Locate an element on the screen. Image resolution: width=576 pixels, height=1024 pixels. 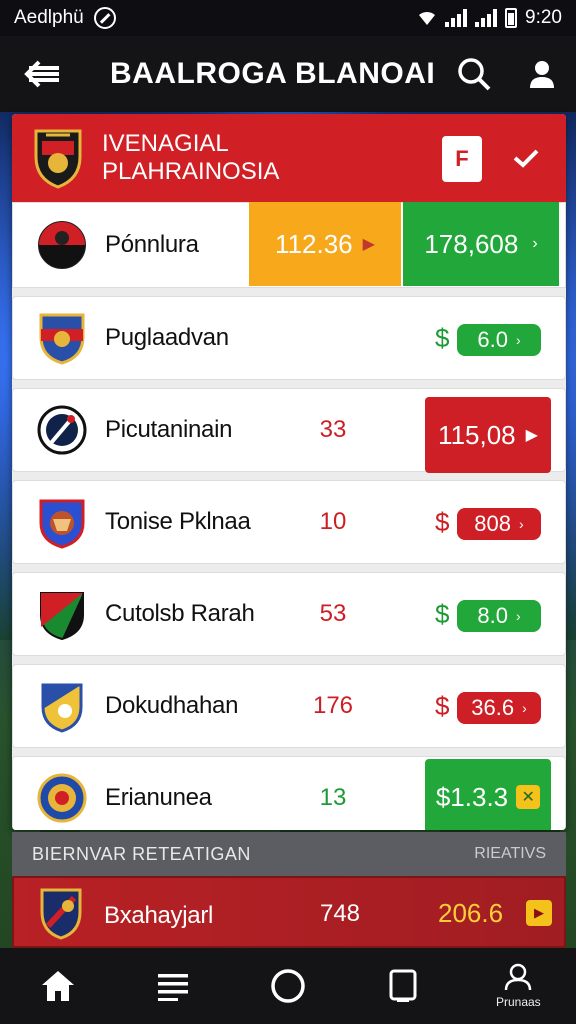
team-name: Erianunea is located at coordinates (158, 797).